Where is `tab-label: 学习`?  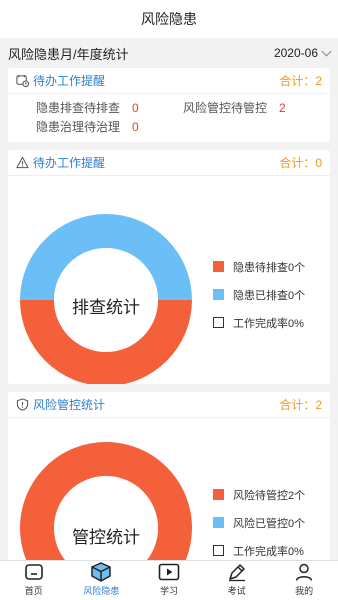 tab-label: 学习 is located at coordinates (168, 591).